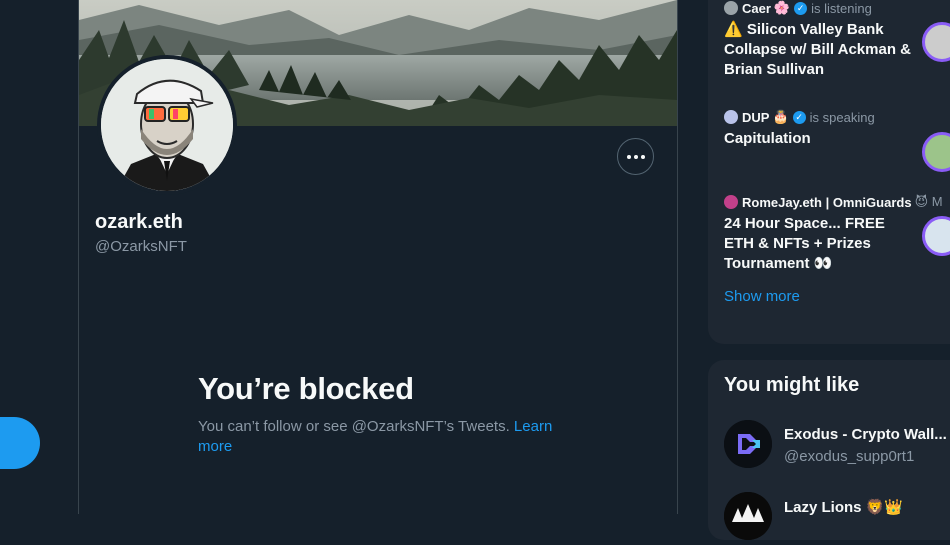  What do you see at coordinates (39, 257) in the screenshot?
I see `left-nav-rail` at bounding box center [39, 257].